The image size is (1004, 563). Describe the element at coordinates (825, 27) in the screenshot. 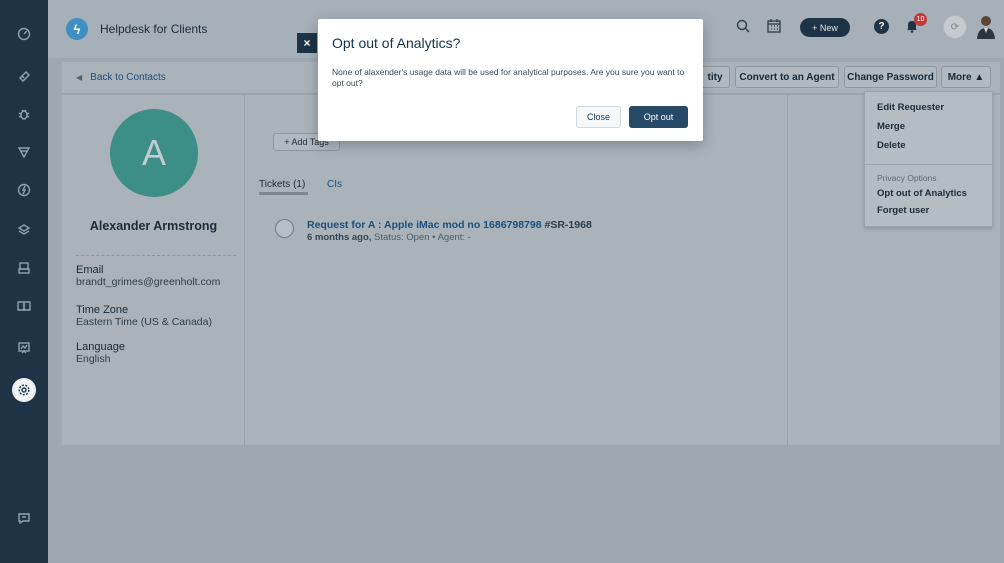

I see `new-button: + New` at that location.